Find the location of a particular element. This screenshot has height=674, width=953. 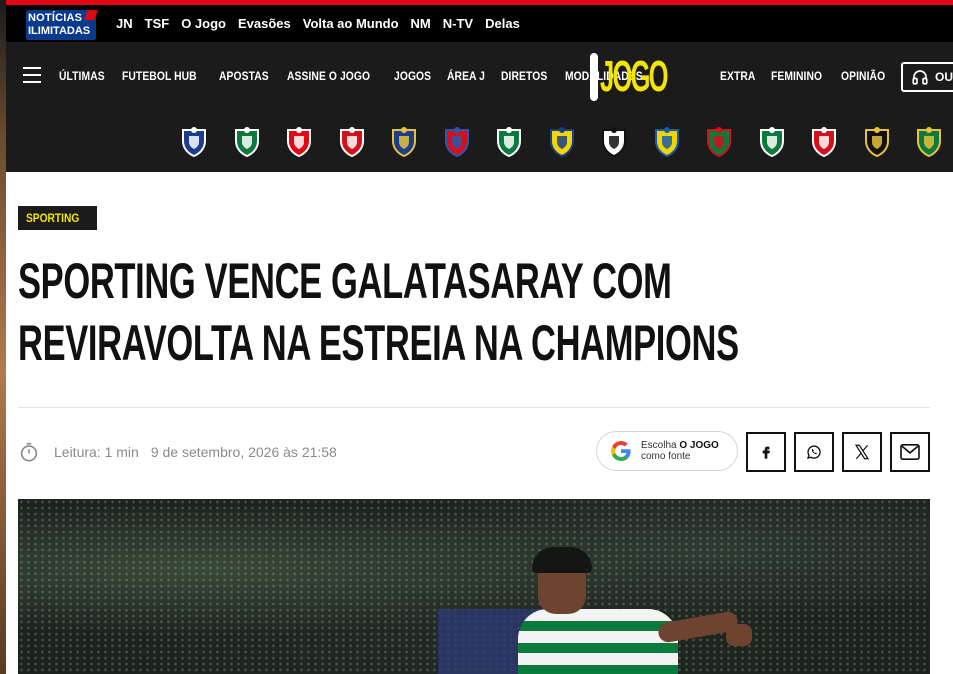

reading-time: Leitura: 1 min is located at coordinates (96, 452).